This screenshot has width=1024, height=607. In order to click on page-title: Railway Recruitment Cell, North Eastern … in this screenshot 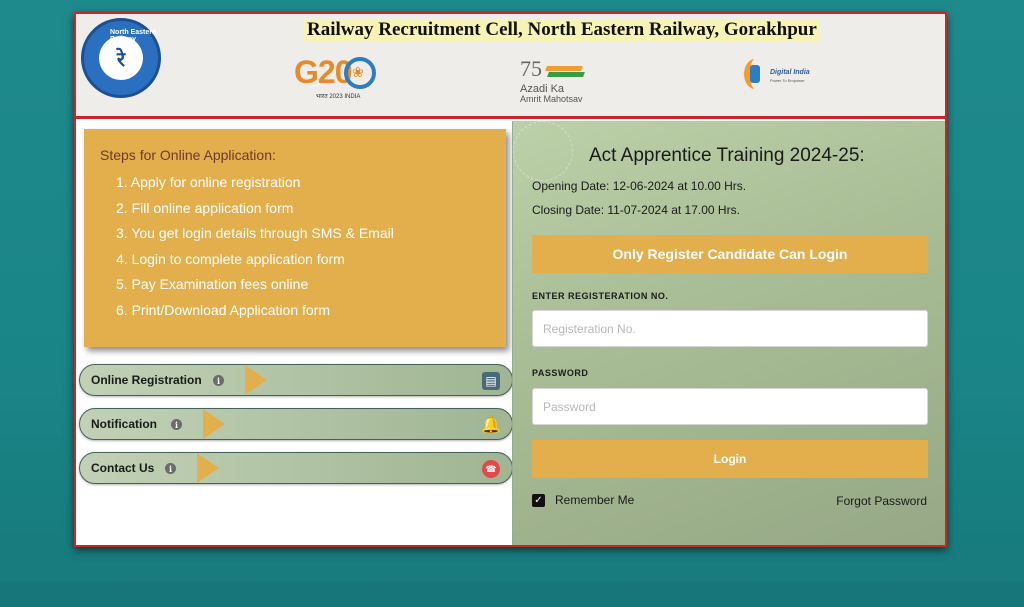, I will do `click(562, 30)`.